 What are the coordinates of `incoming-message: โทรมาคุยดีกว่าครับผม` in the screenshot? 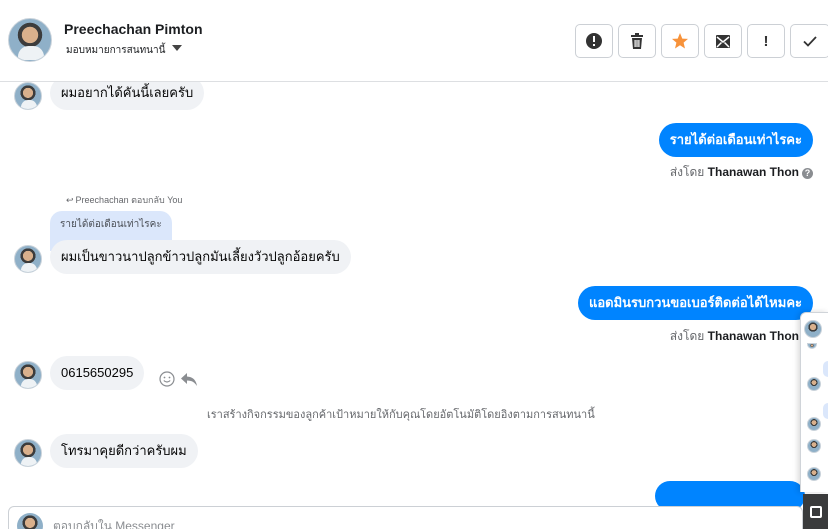 It's located at (124, 451).